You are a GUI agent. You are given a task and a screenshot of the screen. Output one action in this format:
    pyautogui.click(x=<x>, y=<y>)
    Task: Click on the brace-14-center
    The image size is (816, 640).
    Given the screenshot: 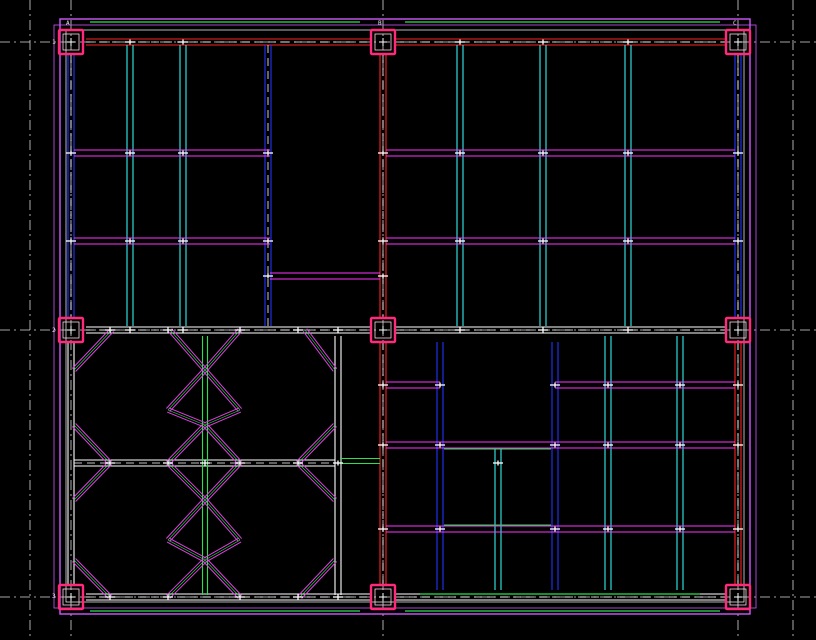 What is the action you would take?
    pyautogui.click(x=186, y=578)
    